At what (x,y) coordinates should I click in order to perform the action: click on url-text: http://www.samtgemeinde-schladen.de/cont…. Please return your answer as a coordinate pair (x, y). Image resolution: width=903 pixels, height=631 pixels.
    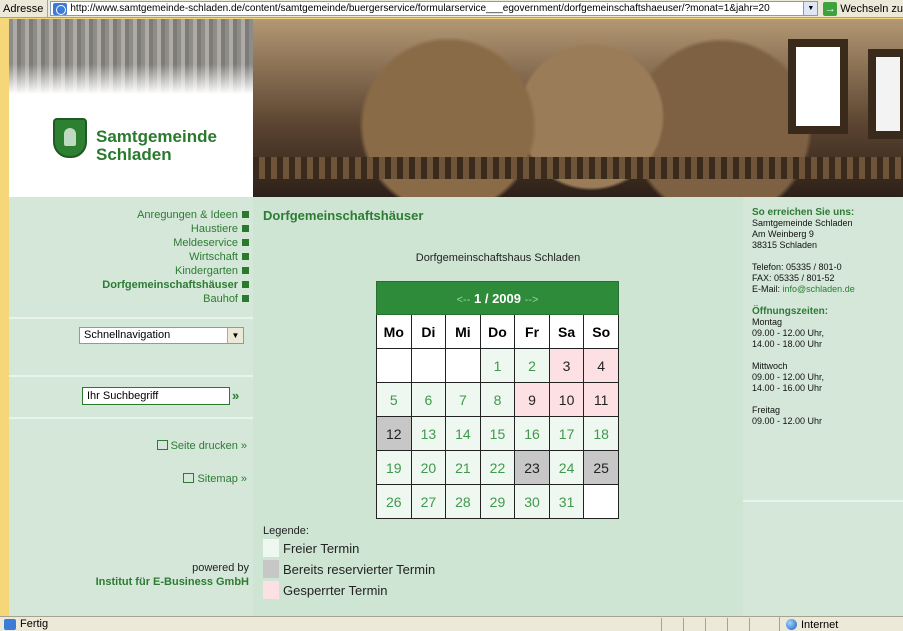
    Looking at the image, I should click on (419, 8).